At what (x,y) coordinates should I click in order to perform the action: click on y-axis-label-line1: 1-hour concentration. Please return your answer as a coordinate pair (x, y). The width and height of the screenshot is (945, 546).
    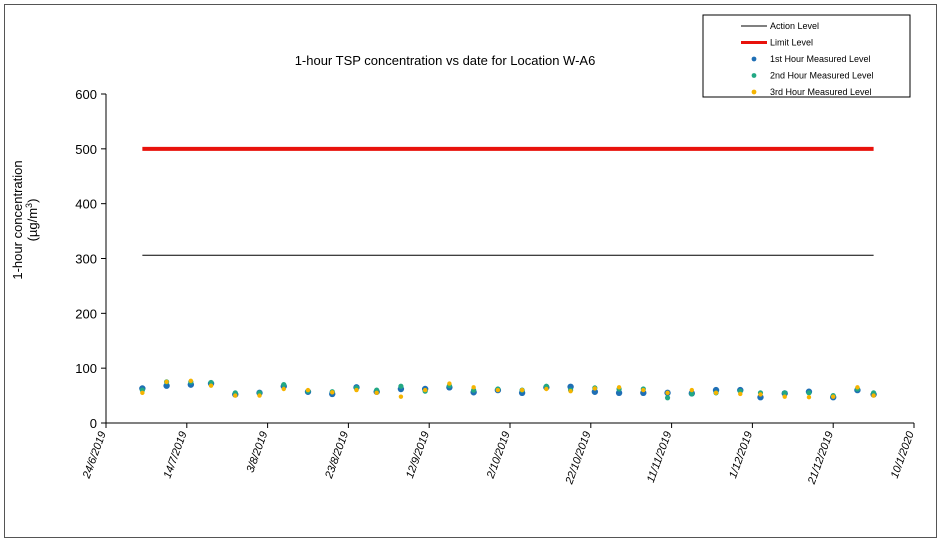
    Looking at the image, I should click on (17, 219).